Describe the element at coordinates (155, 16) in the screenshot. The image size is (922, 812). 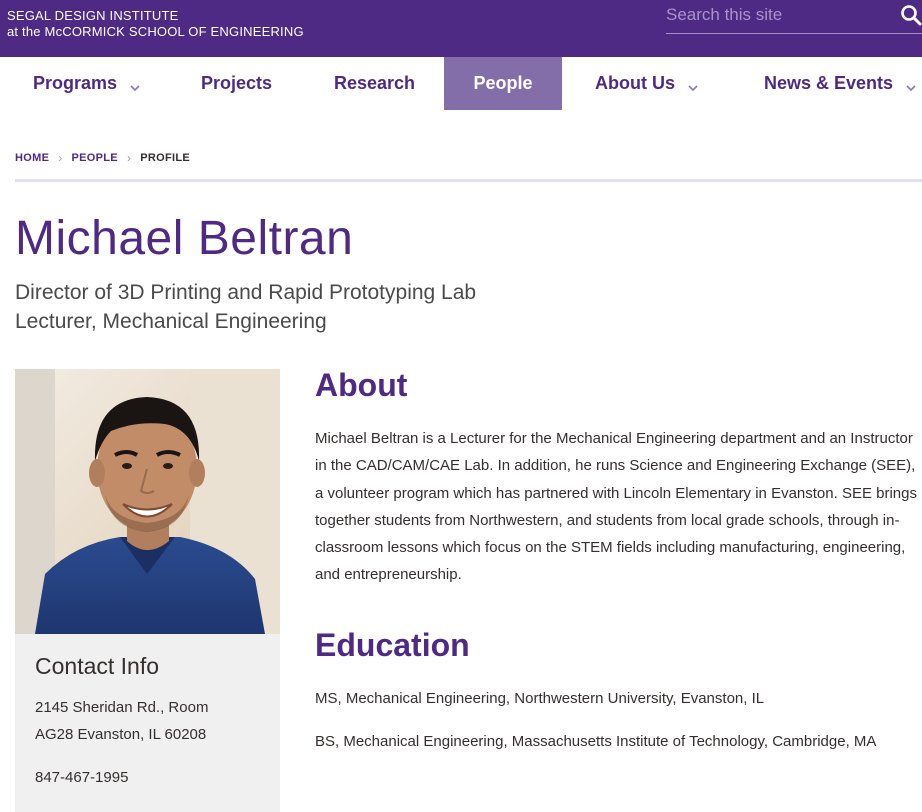
I see `brand-line-1: SEGAL DESIGN INSTITUTE` at that location.